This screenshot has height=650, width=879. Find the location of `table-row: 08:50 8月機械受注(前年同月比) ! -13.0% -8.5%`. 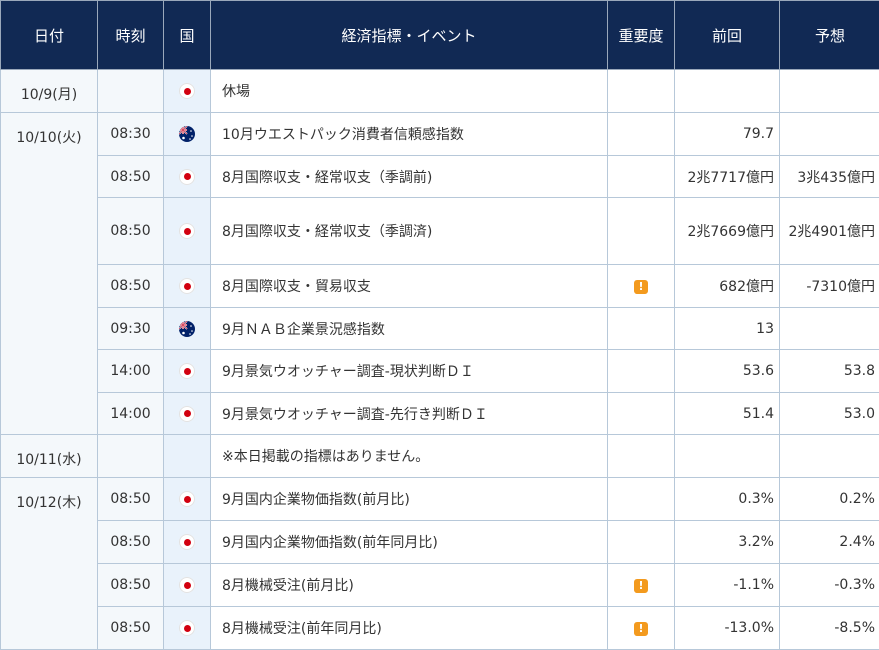

table-row: 08:50 8月機械受注(前年同月比) ! -13.0% -8.5% is located at coordinates (440, 628).